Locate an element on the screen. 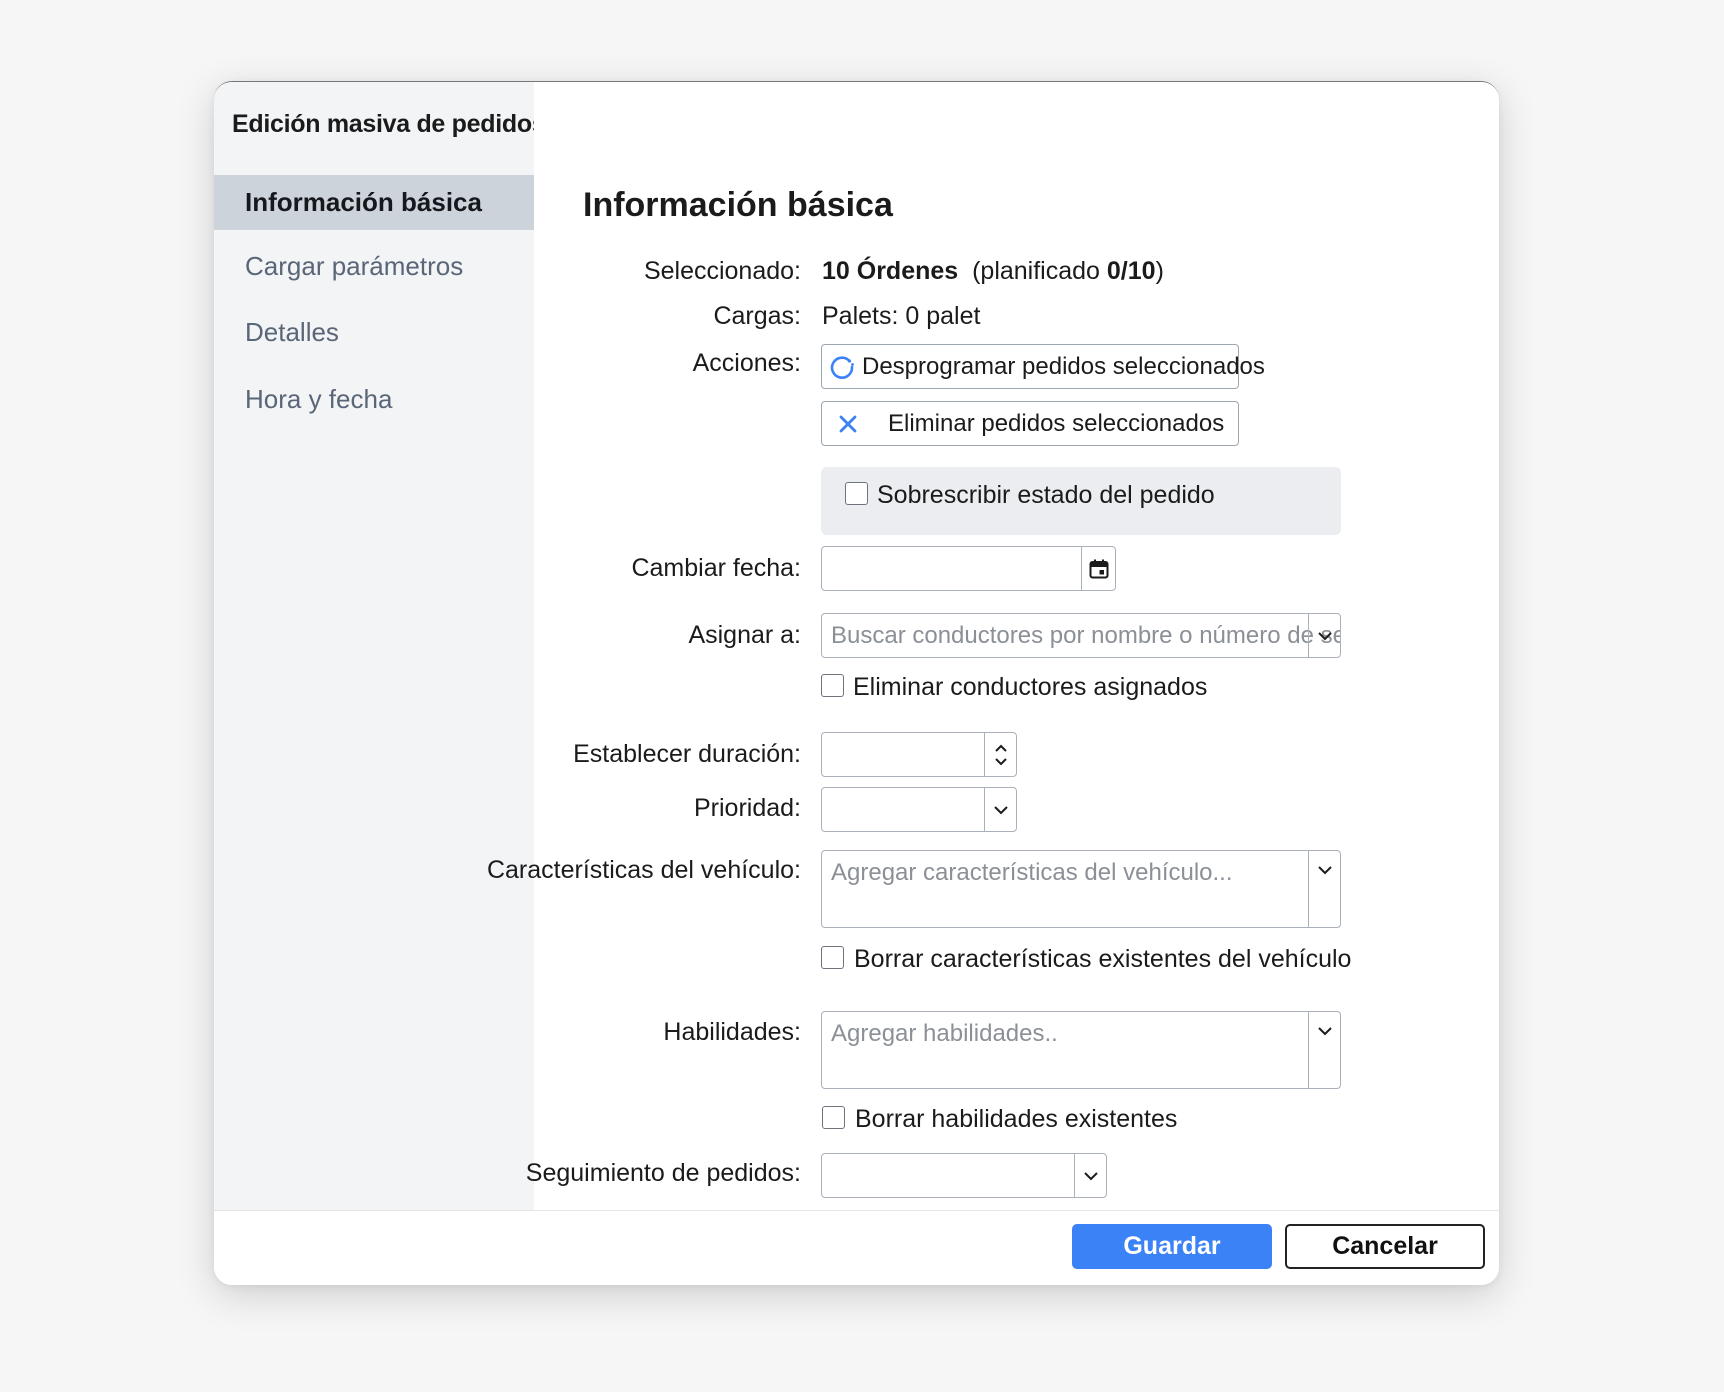 The image size is (1724, 1392). skills-input: Agregar habilidades.. is located at coordinates (1081, 1050).